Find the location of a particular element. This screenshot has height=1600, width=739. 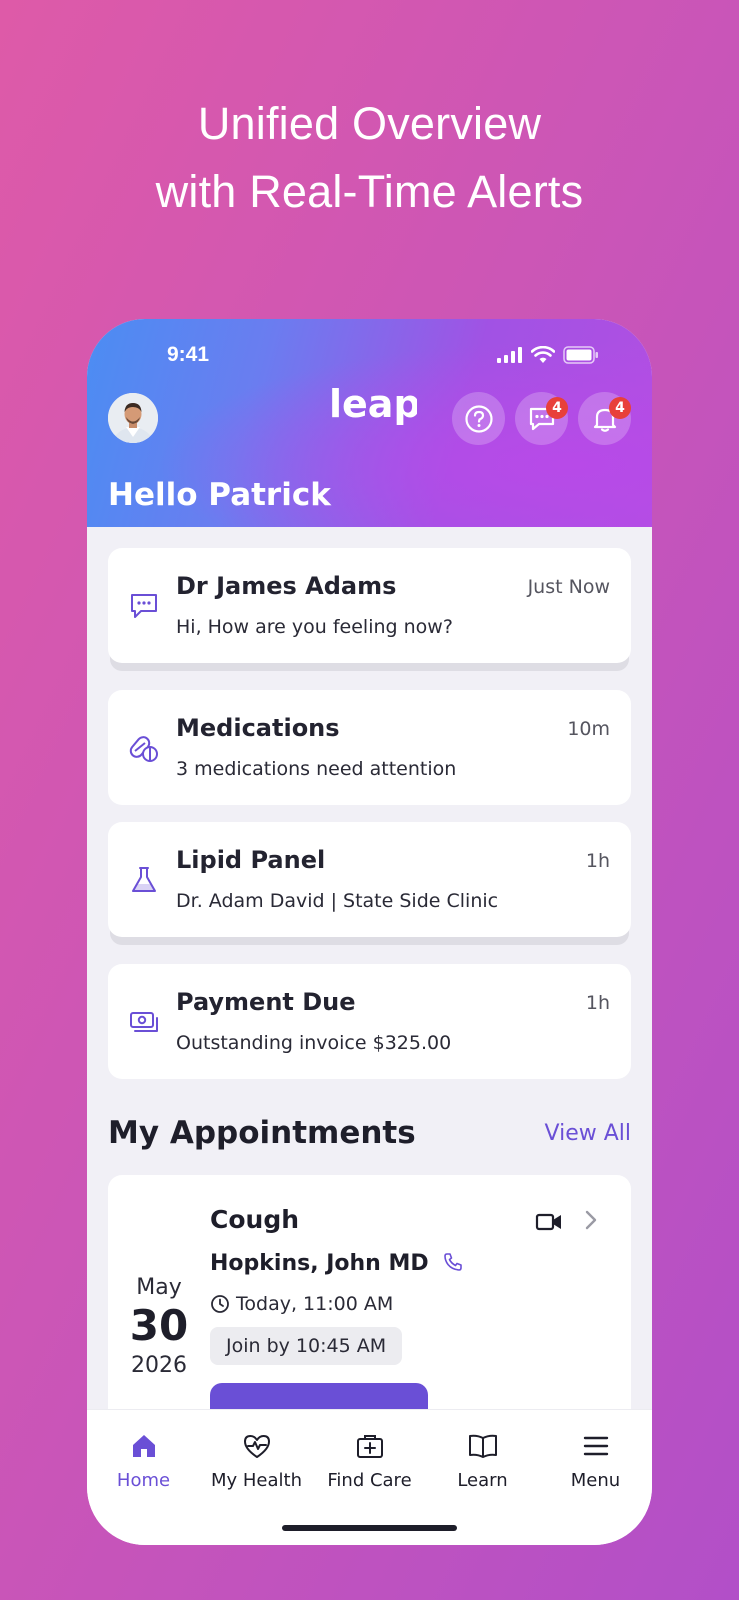

marketing-headline: Unified Overview with Real-Time Alerts is located at coordinates (369, 158).